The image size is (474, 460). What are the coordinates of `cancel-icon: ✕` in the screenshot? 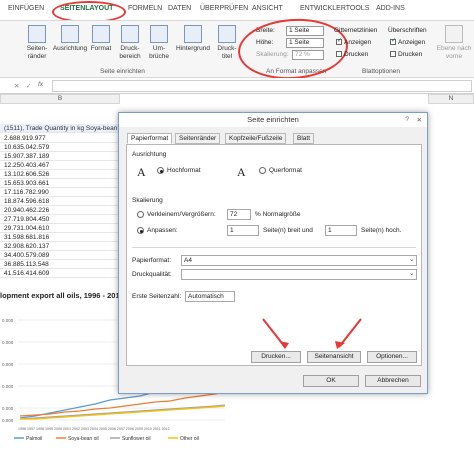 It's located at (16, 86).